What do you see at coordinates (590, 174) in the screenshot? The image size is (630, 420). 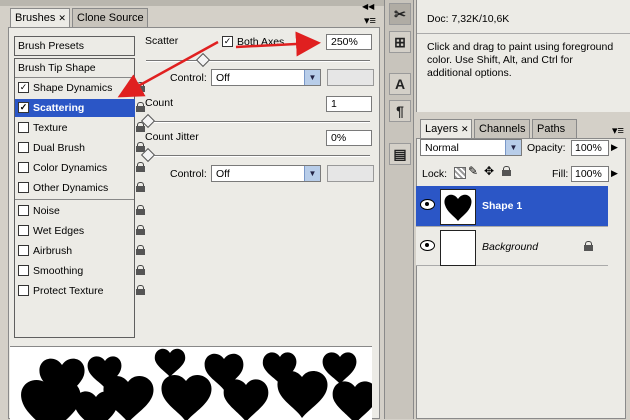 I see `fill-input: 100%` at bounding box center [590, 174].